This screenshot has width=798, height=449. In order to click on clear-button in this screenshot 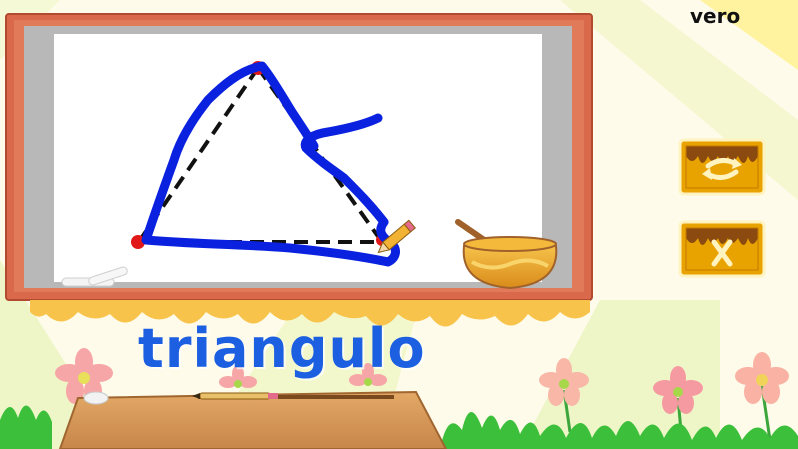, I will do `click(722, 249)`.